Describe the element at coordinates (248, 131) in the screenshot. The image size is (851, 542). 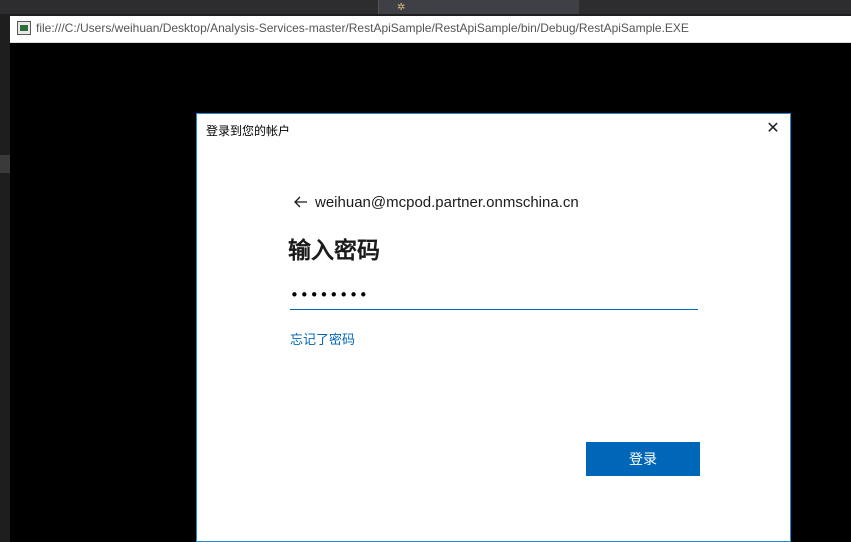
I see `dialog-title: 登录到您的帐户` at that location.